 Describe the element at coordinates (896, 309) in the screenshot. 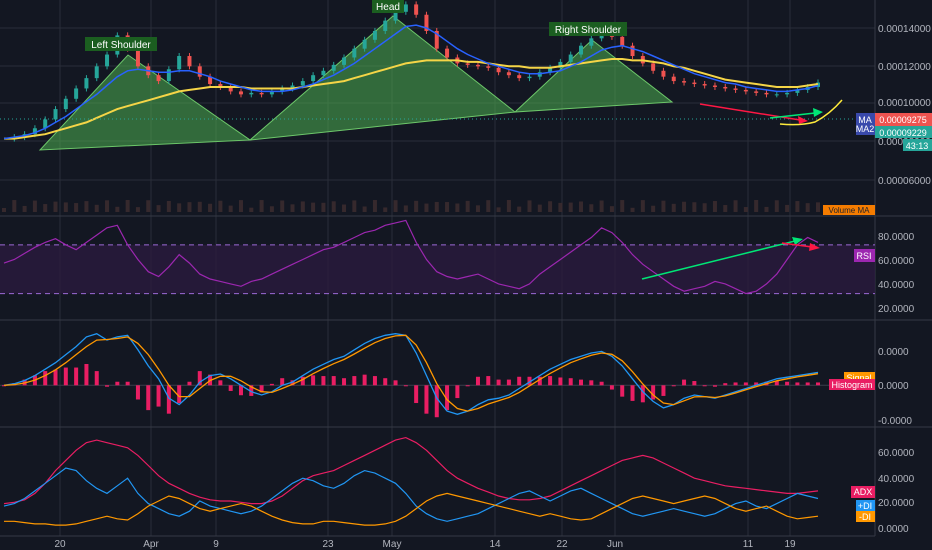

I see `rsi-tick: 20.0000` at that location.